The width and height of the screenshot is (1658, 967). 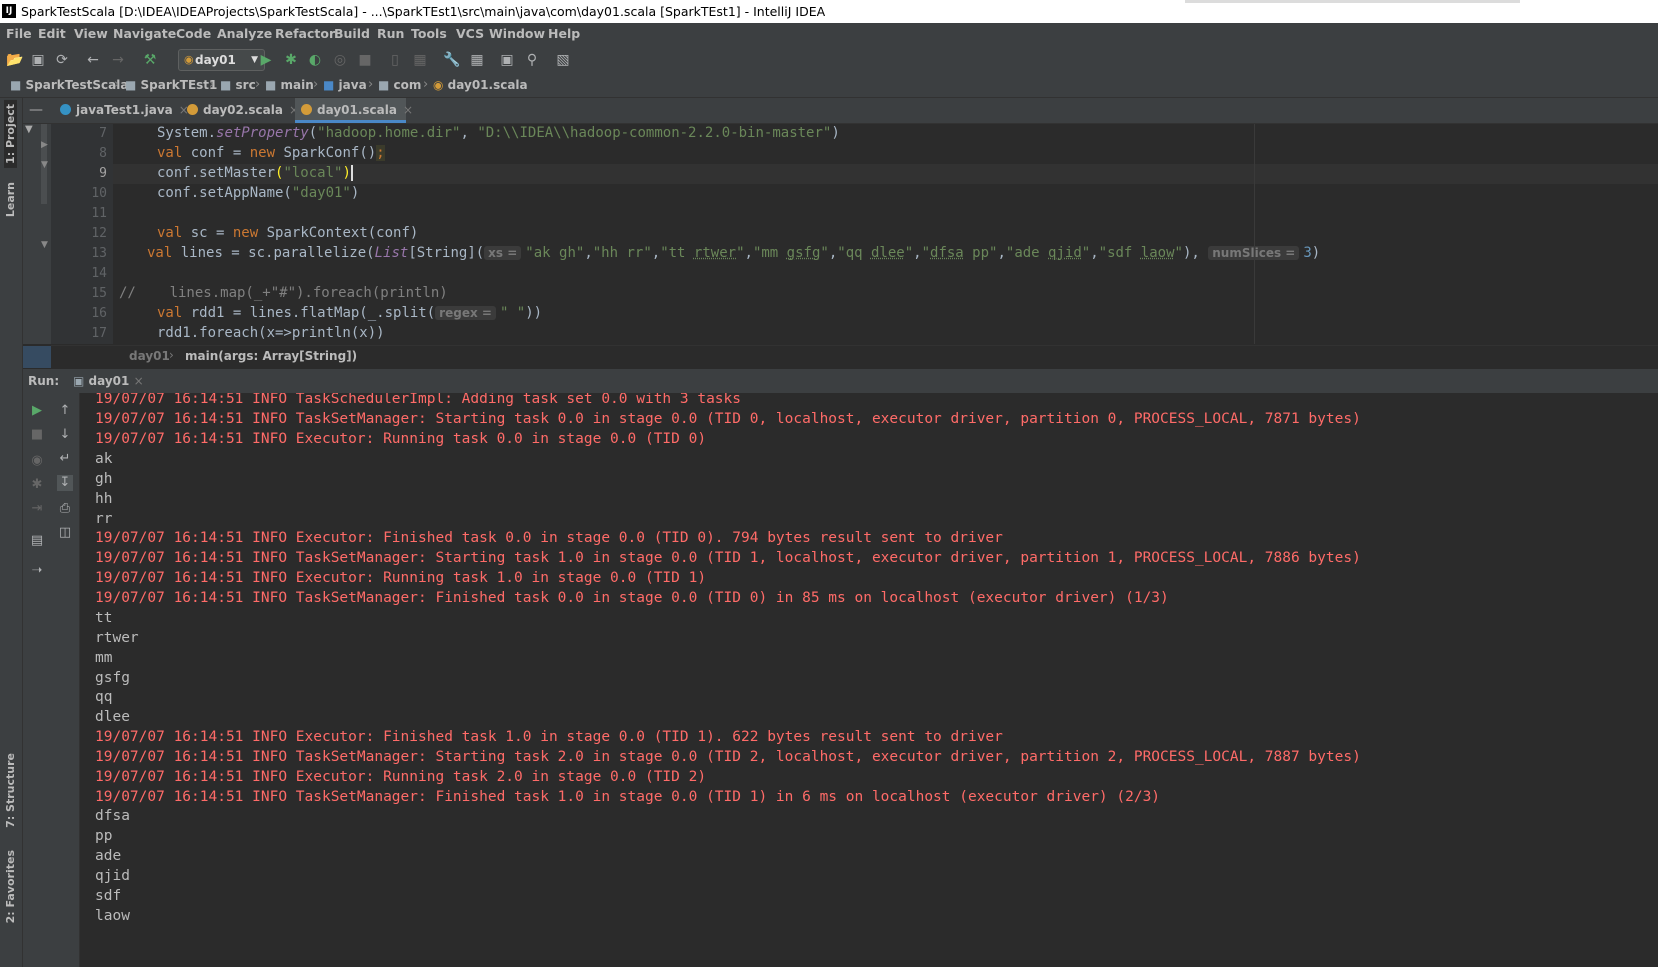 What do you see at coordinates (121, 110) in the screenshot?
I see `tab-javatest1: javaTest1.java ×` at bounding box center [121, 110].